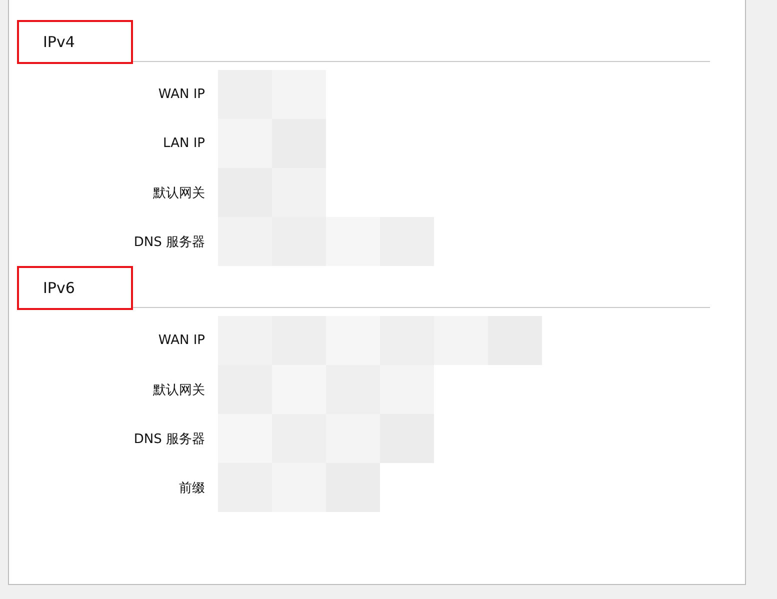 The image size is (777, 599). What do you see at coordinates (75, 288) in the screenshot?
I see `section-title: IPv6` at bounding box center [75, 288].